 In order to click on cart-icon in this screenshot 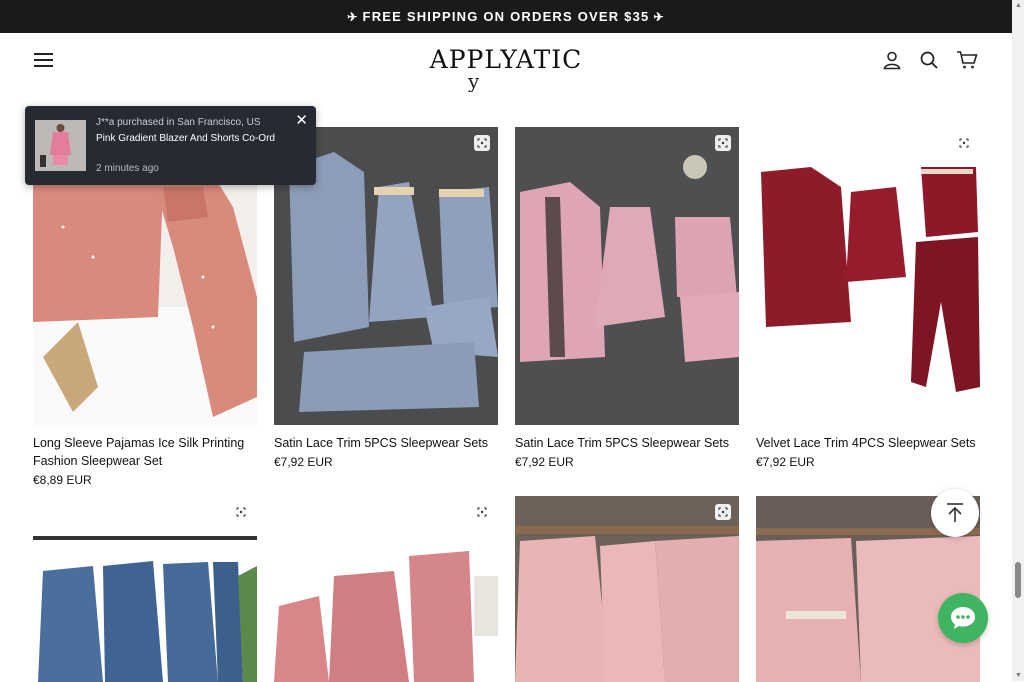, I will do `click(967, 60)`.